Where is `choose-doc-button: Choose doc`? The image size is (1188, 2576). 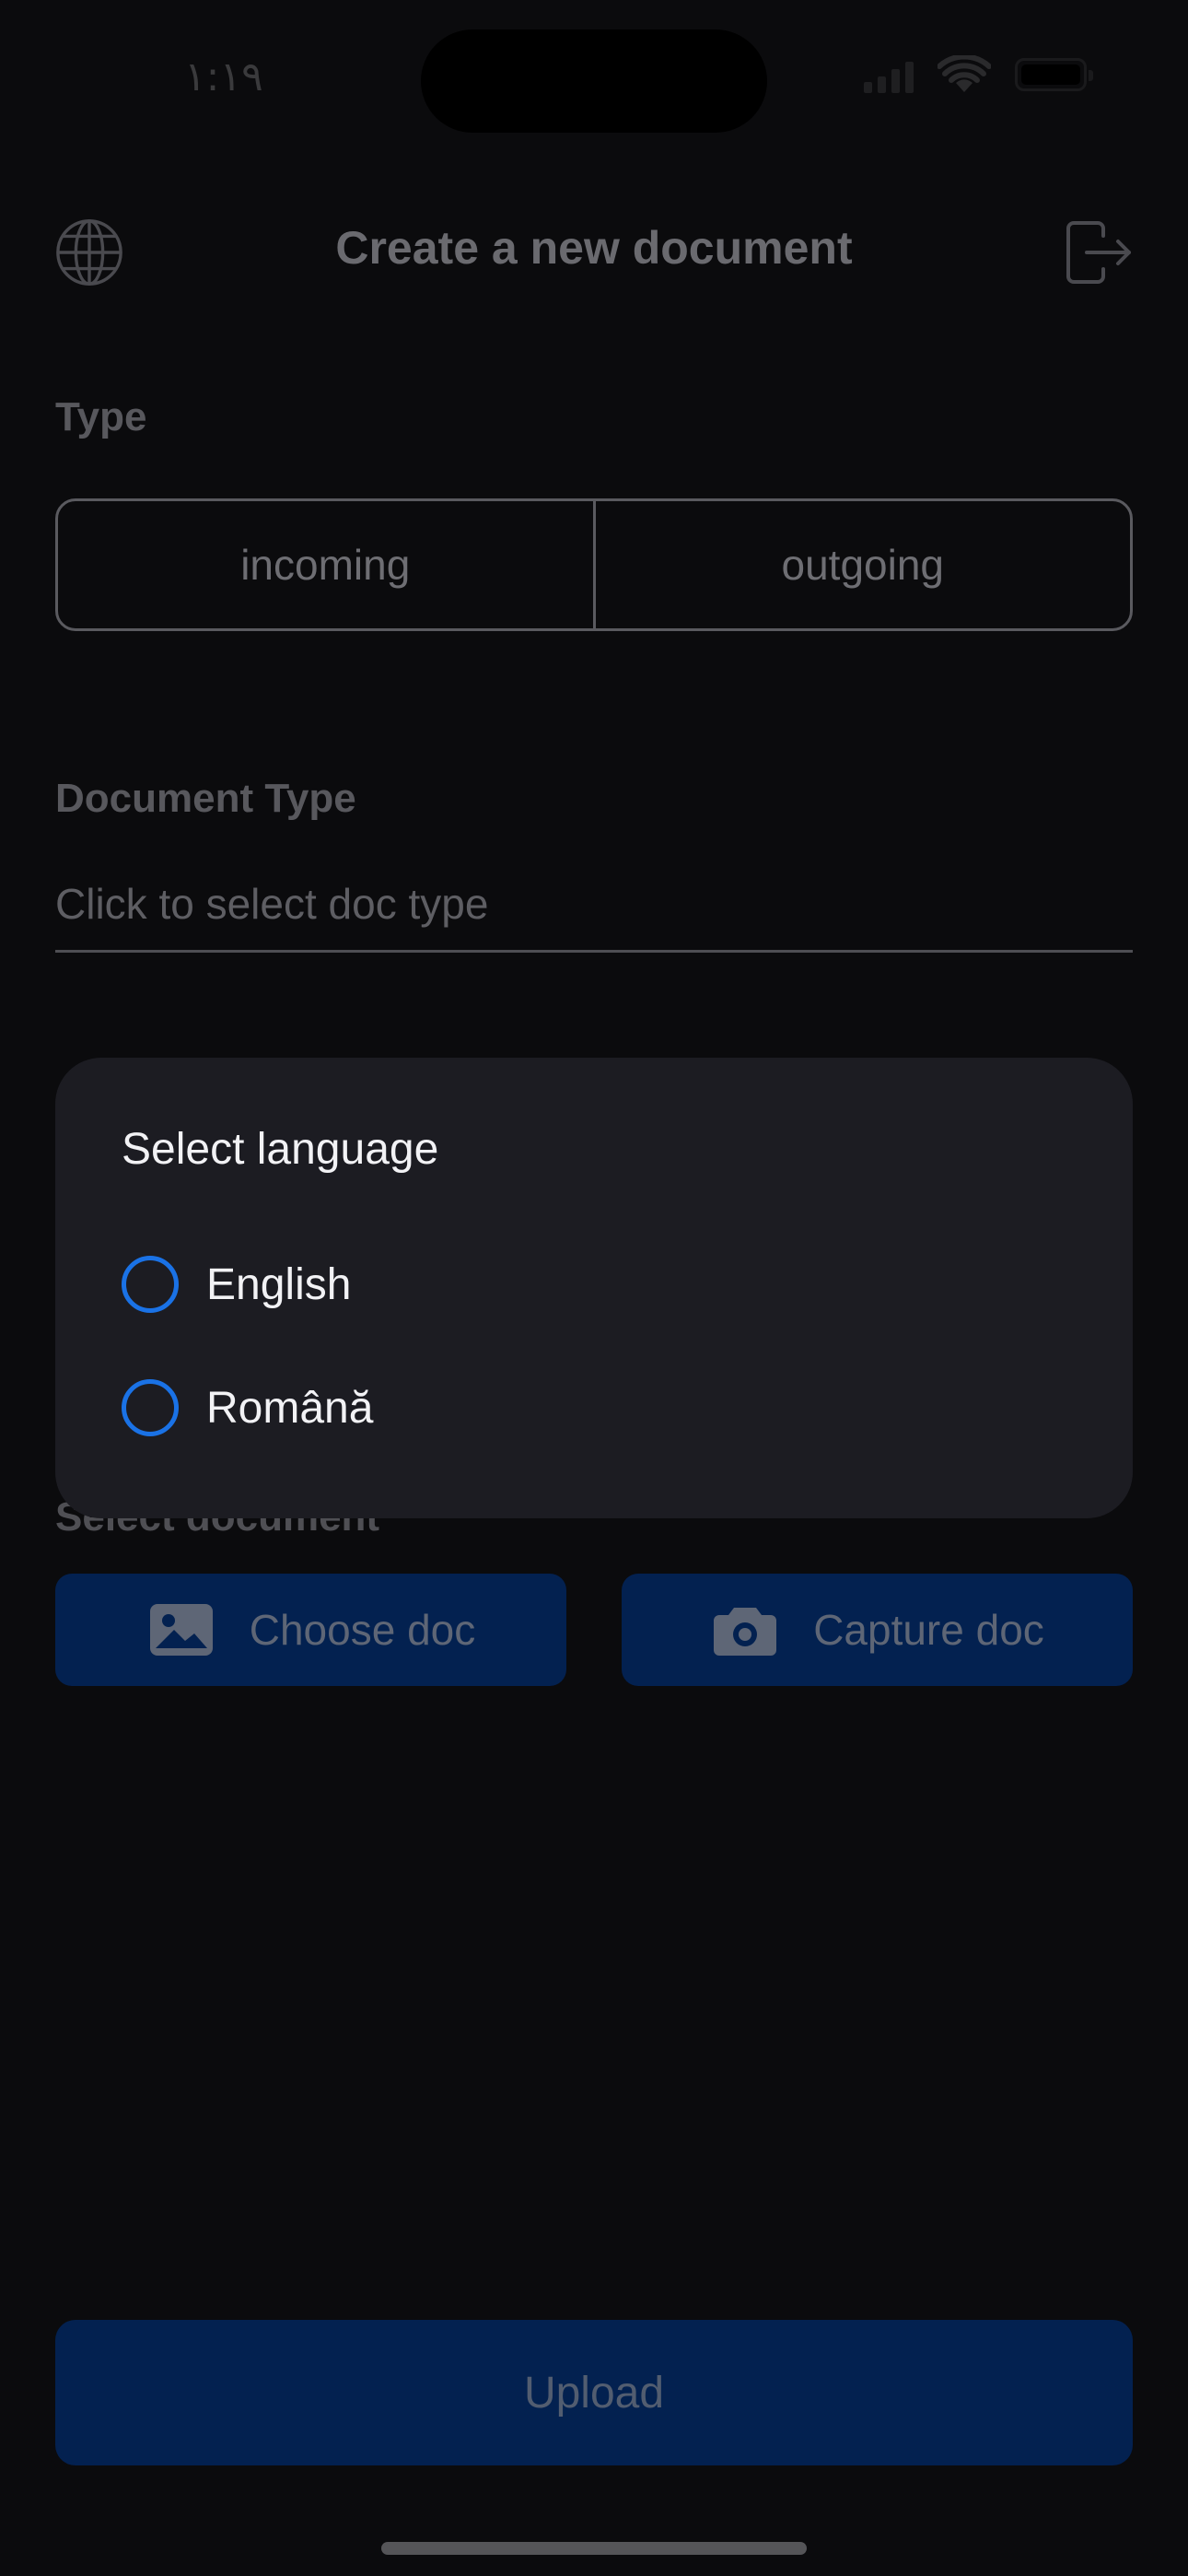
choose-doc-button: Choose doc is located at coordinates (311, 1630).